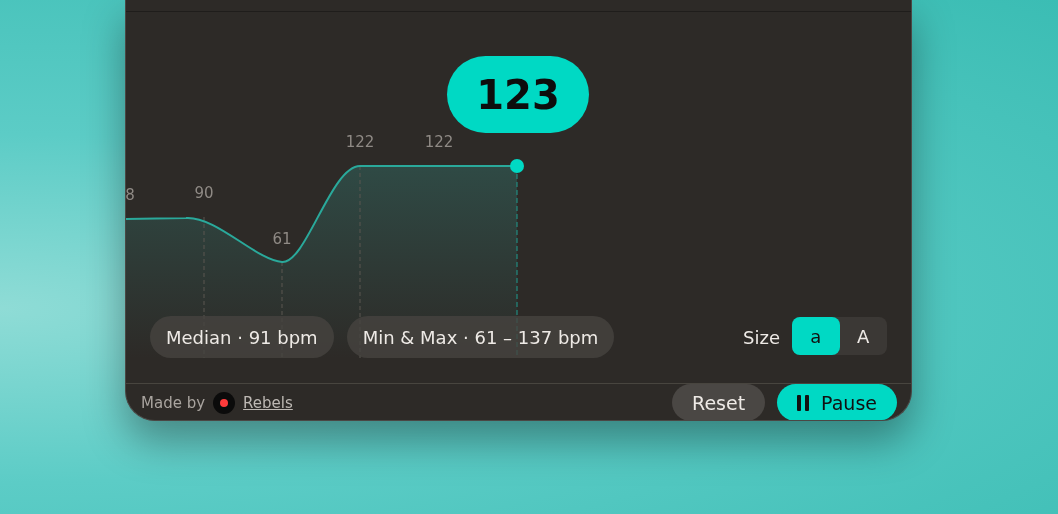 This screenshot has height=514, width=1058. I want to click on logo-icon, so click(224, 402).